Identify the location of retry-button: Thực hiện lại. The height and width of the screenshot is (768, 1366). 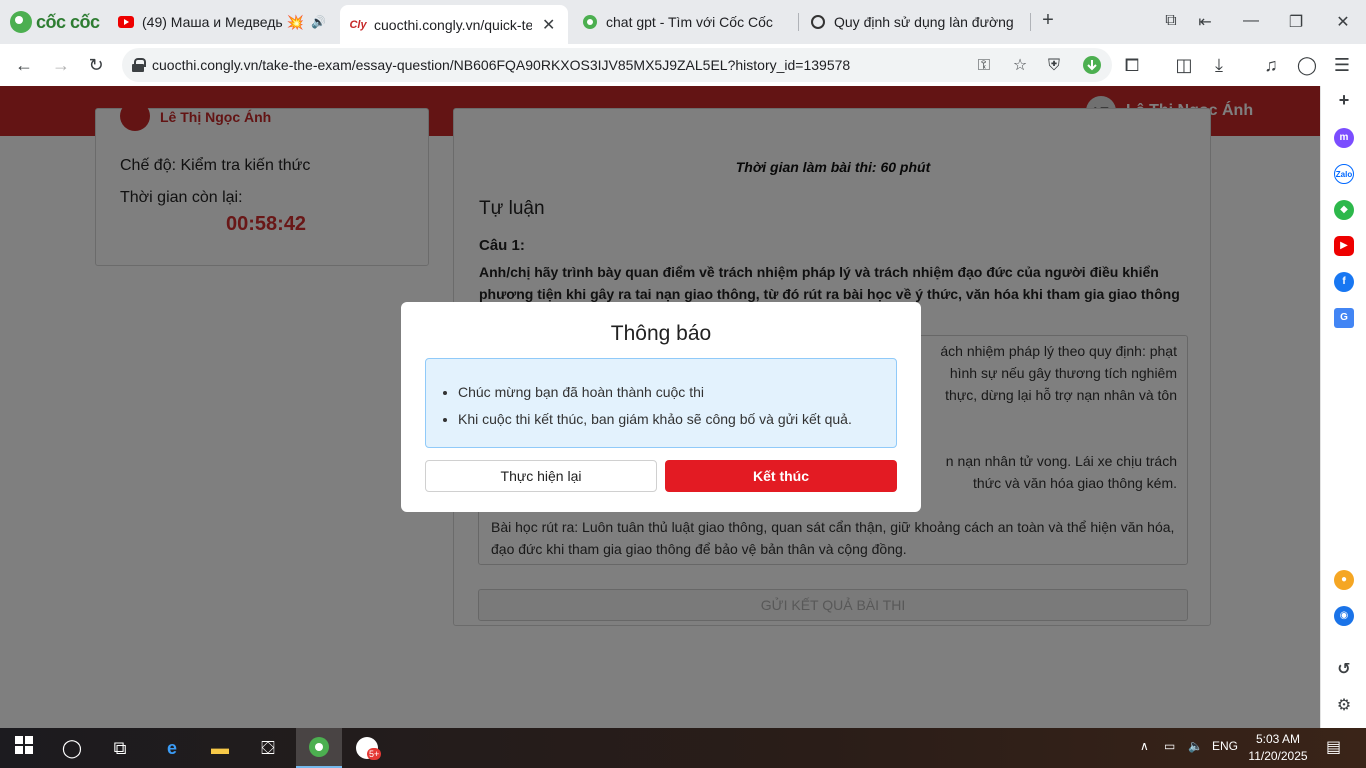
(541, 476).